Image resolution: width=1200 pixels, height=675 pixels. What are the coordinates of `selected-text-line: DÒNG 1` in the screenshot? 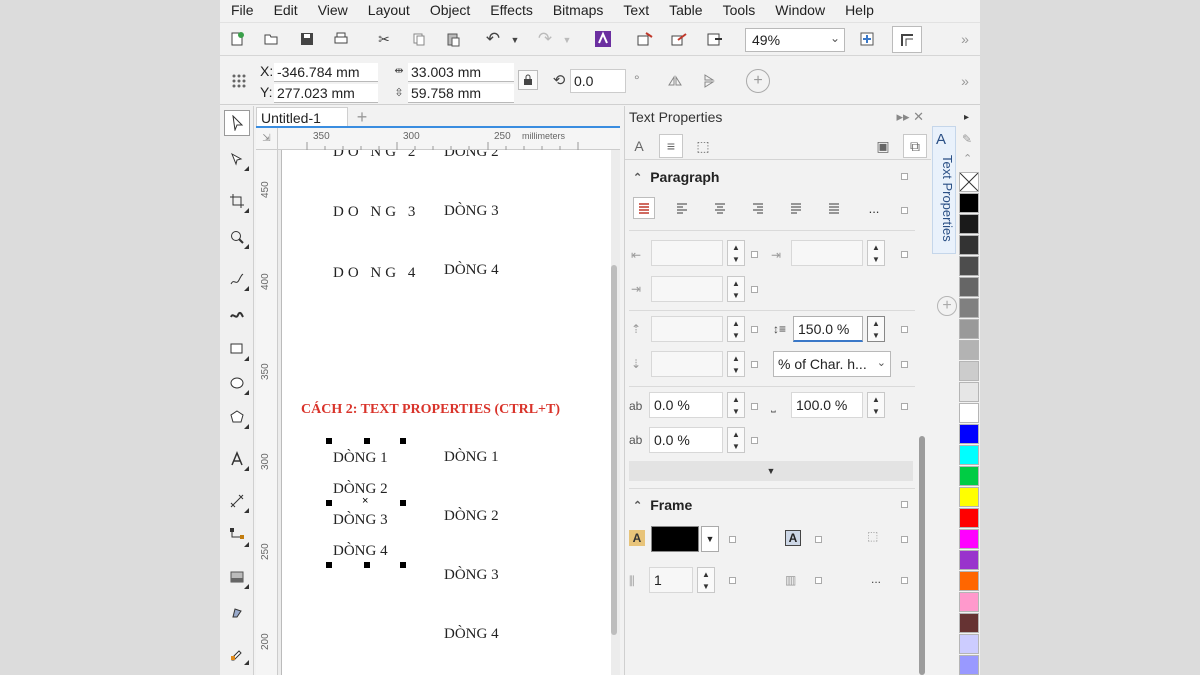 It's located at (360, 458).